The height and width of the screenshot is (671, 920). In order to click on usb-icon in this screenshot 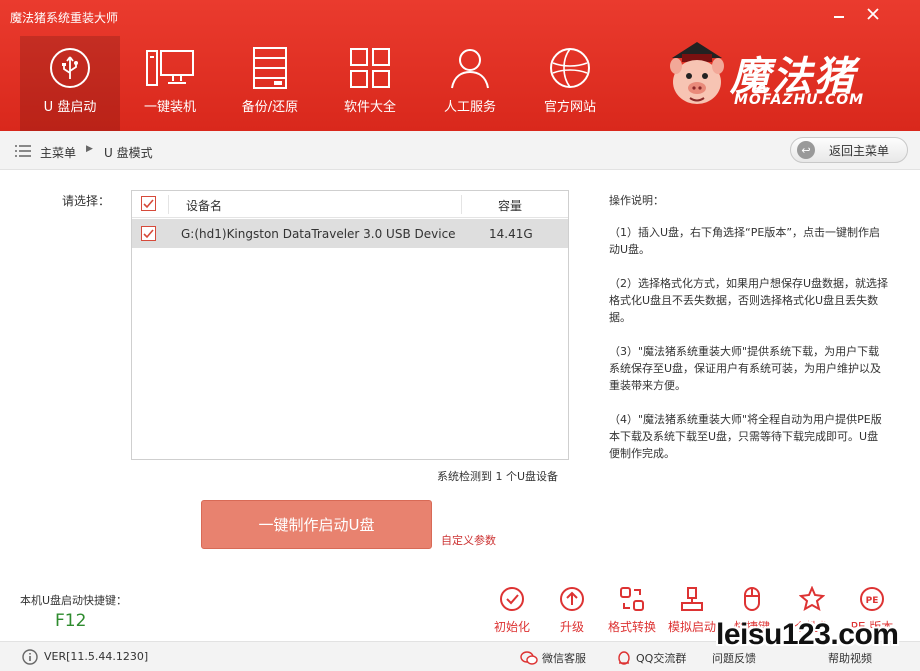, I will do `click(70, 68)`.